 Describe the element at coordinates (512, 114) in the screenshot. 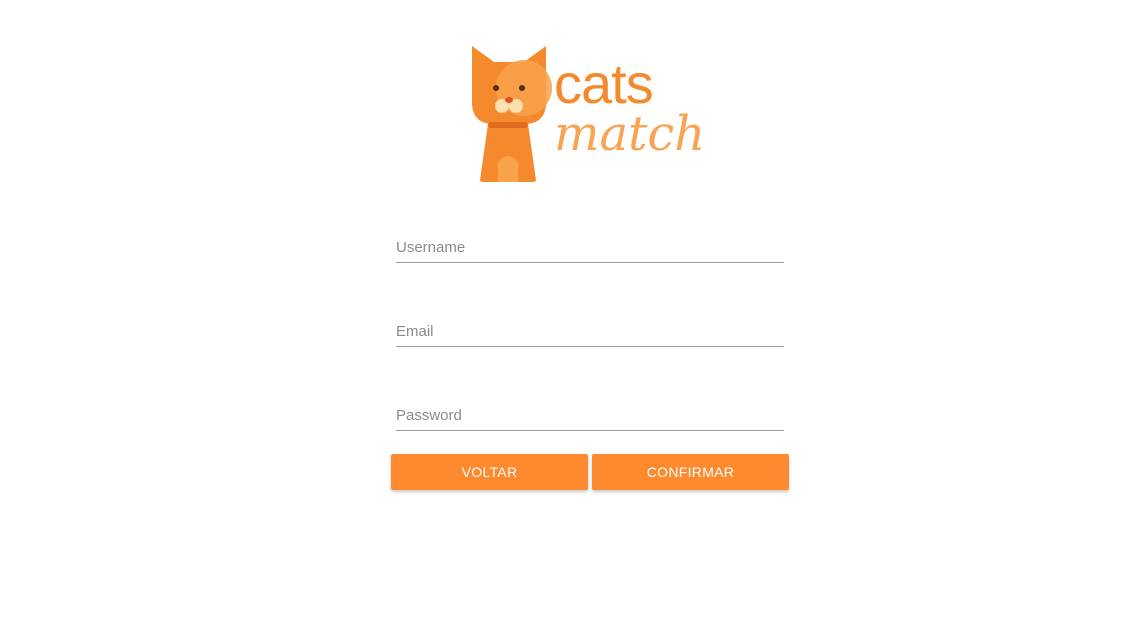

I see `cat-icon` at that location.